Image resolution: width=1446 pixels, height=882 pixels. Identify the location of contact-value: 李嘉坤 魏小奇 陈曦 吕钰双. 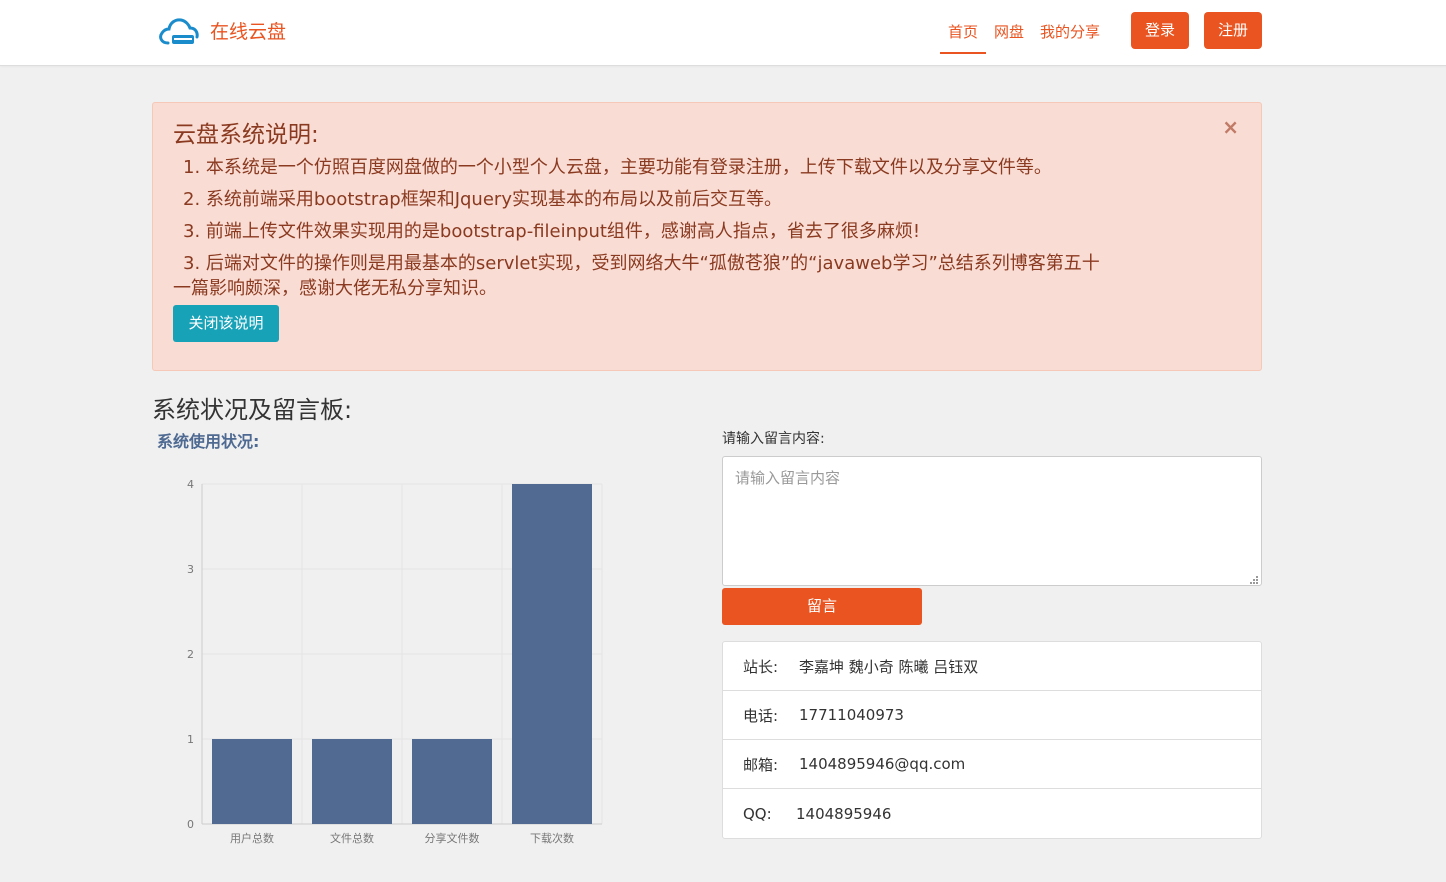
(889, 666).